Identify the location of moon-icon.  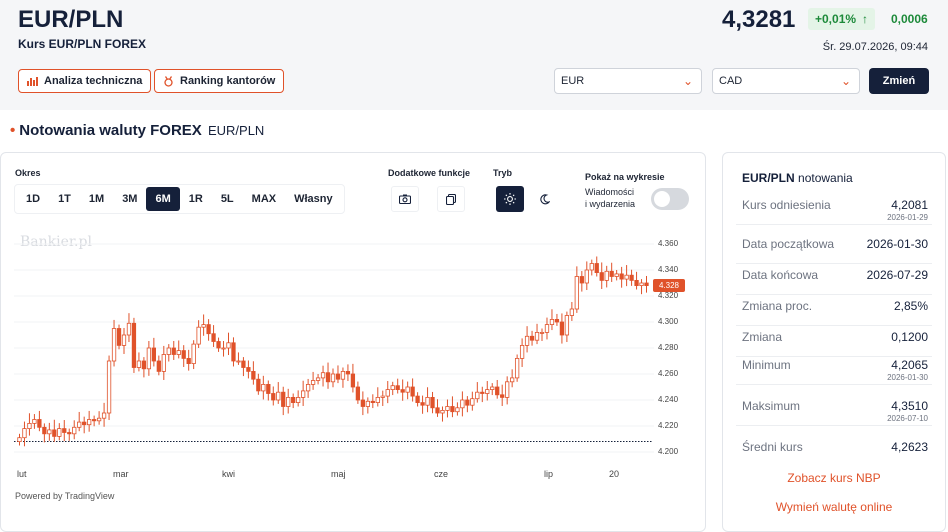
(544, 198).